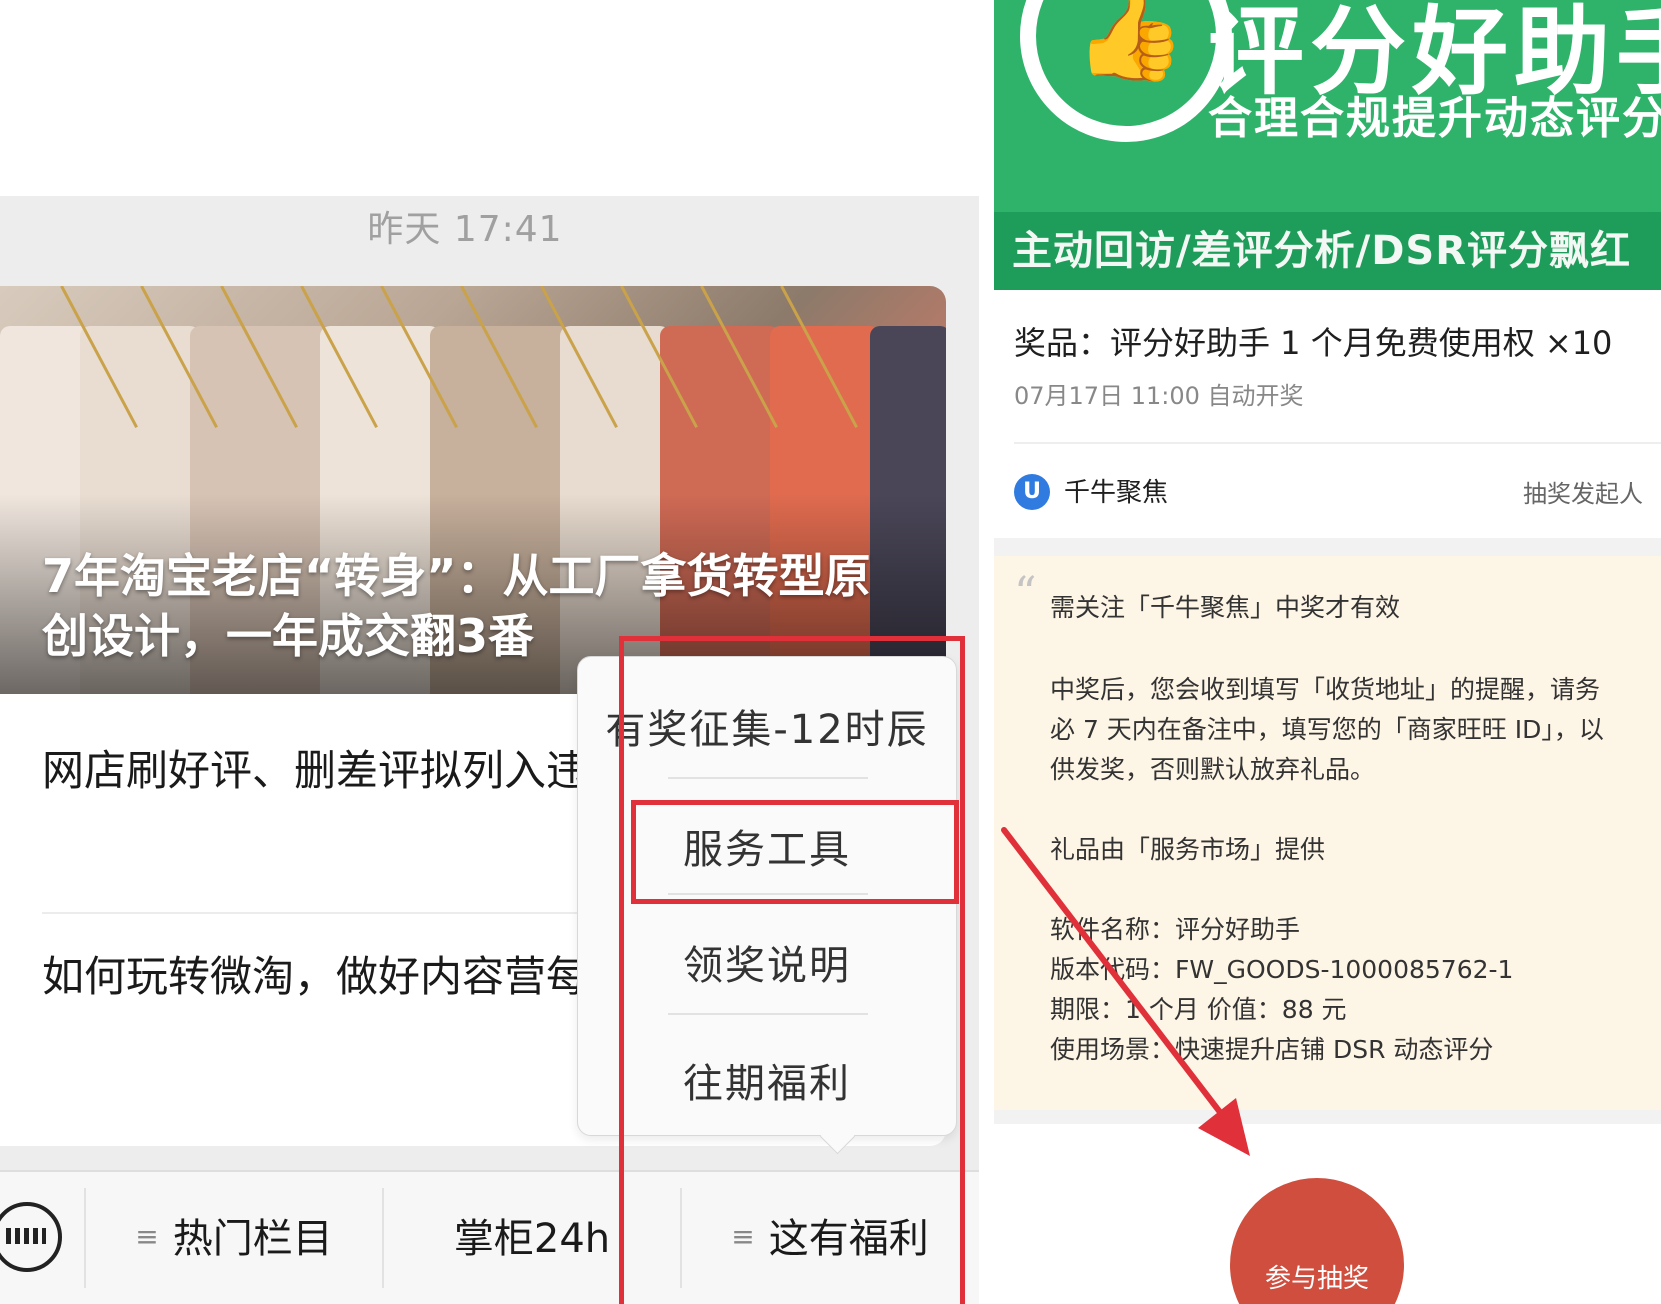  What do you see at coordinates (1327, 145) in the screenshot?
I see `promo-banner: 👍 评分好助手 合理合规提升动态评分 主动回访/差评分析/DSR评分飘红` at bounding box center [1327, 145].